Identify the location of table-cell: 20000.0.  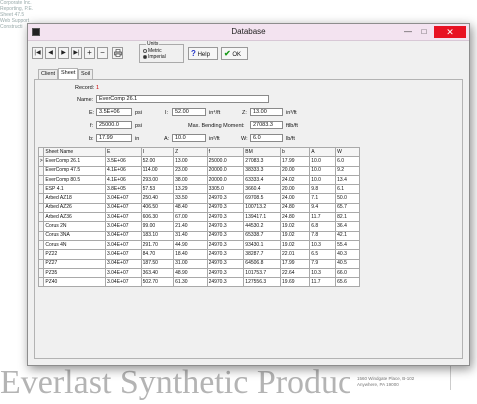
(225, 170).